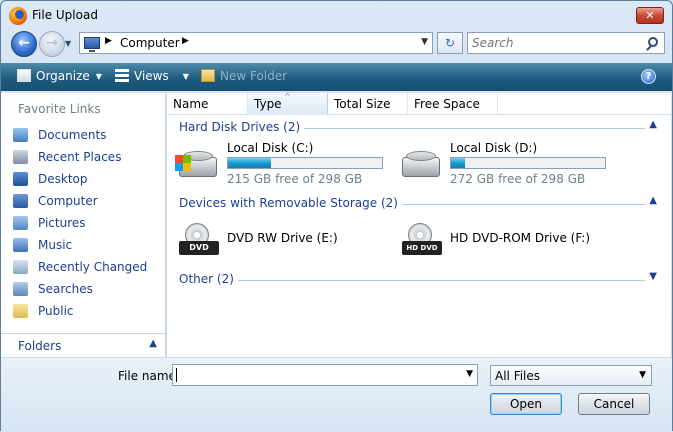 The width and height of the screenshot is (673, 432). Describe the element at coordinates (648, 76) in the screenshot. I see `help-button: ?` at that location.